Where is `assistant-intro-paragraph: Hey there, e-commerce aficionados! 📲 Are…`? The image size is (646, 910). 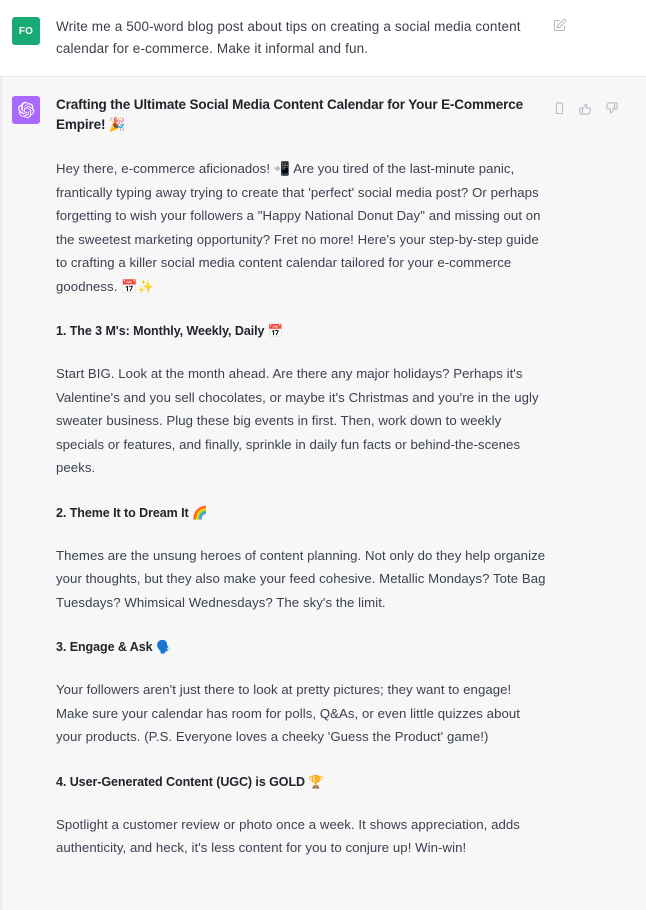
assistant-intro-paragraph: Hey there, e-commerce aficionados! 📲 Are… is located at coordinates (298, 227).